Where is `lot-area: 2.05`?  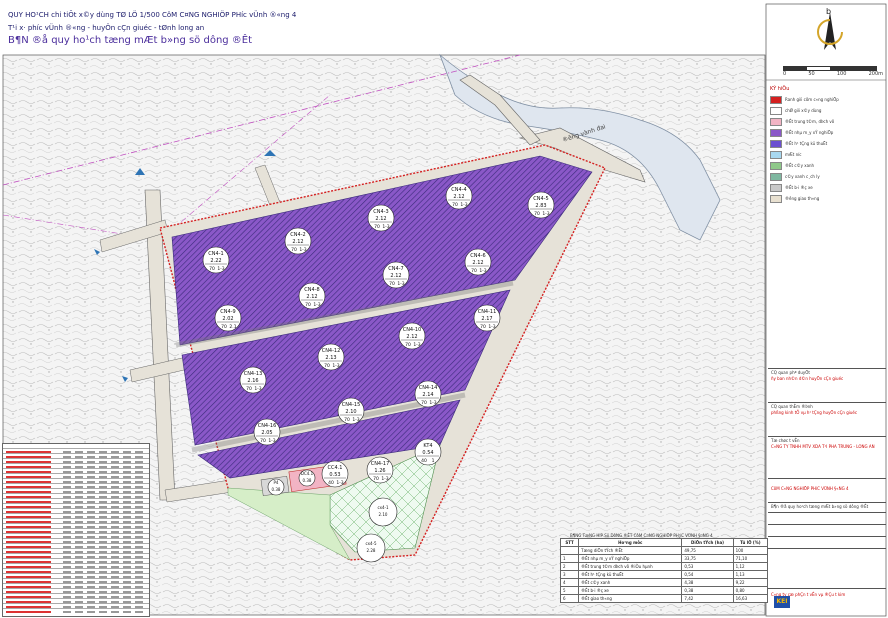
lot-area: 2.05 is located at coordinates (266, 433).